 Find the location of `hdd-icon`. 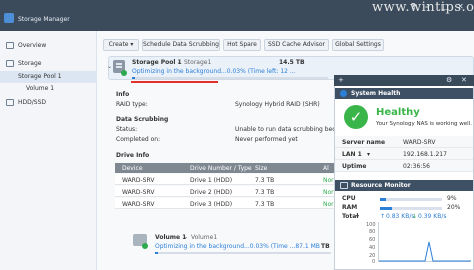

hdd-icon is located at coordinates (10, 102).